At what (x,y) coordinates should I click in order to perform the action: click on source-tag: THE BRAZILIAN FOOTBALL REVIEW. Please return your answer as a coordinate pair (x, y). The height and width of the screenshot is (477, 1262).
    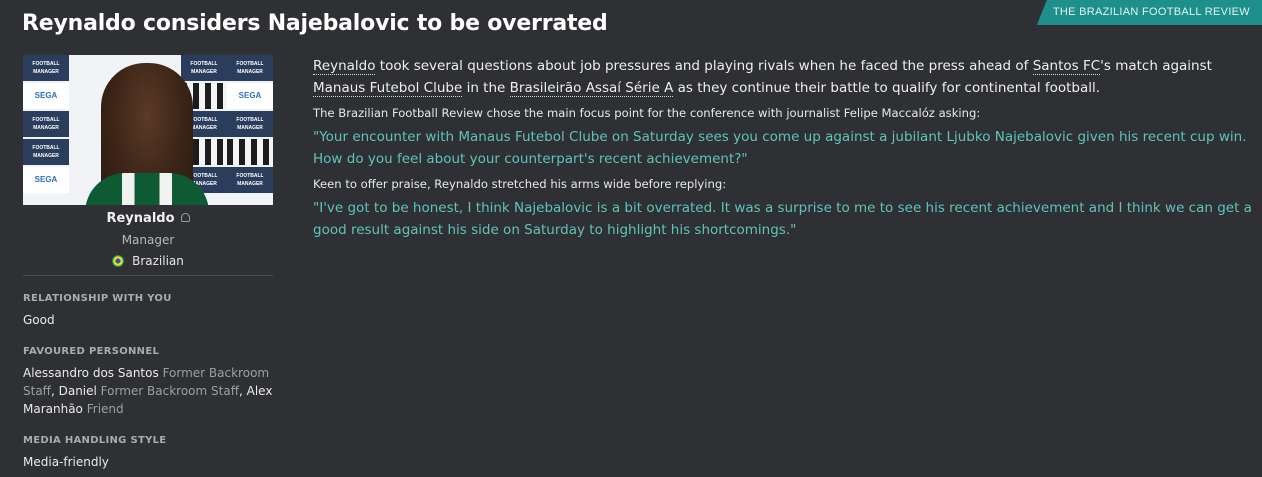
    Looking at the image, I should click on (1149, 12).